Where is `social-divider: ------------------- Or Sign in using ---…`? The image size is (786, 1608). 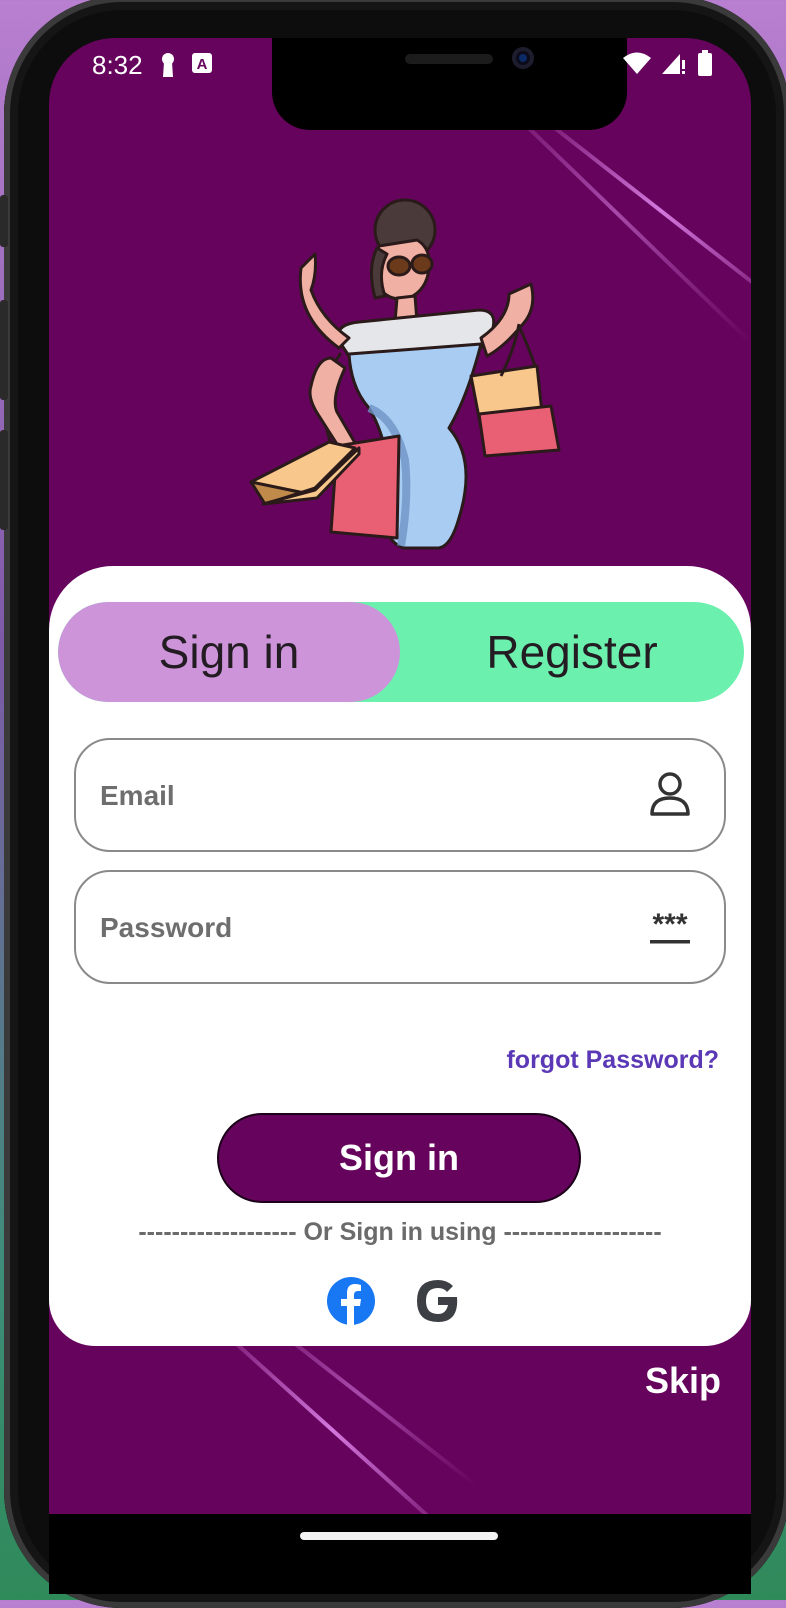 social-divider: ------------------- Or Sign in using ---… is located at coordinates (400, 1232).